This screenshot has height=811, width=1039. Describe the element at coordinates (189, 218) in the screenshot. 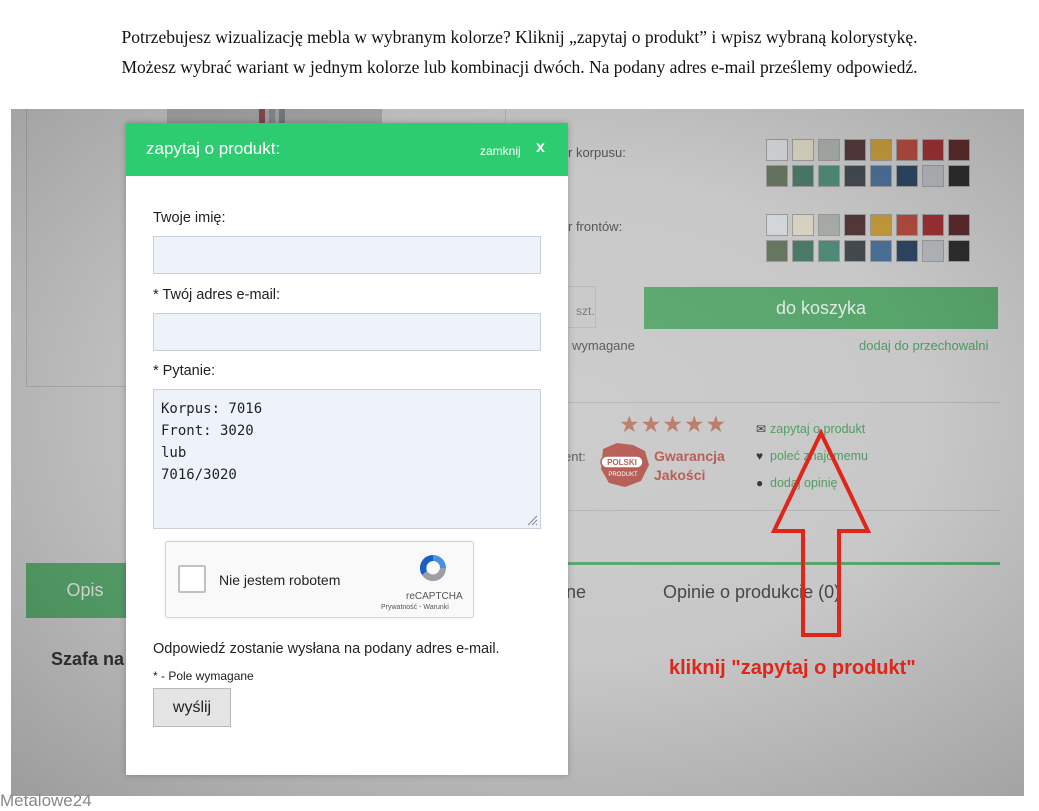

I see `name-label: Twoje imię:` at that location.